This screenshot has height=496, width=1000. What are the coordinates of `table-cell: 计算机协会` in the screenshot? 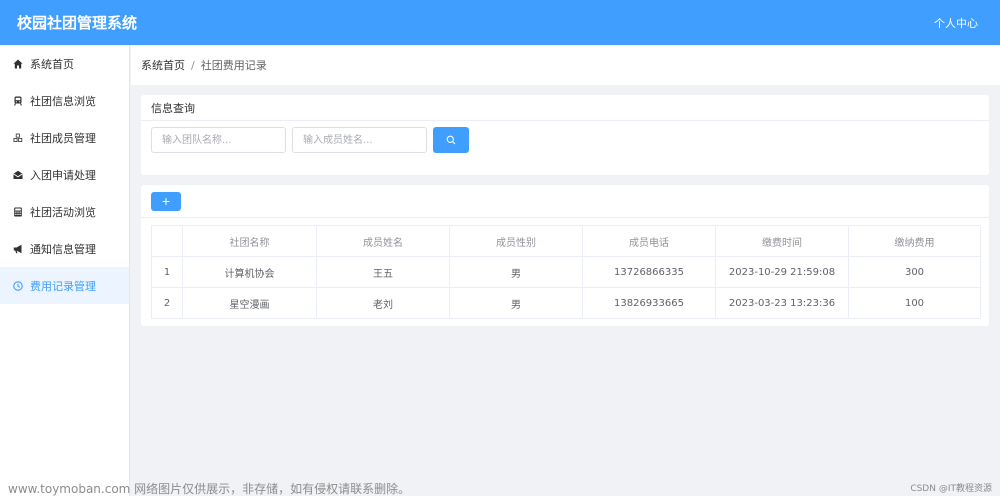 It's located at (249, 272).